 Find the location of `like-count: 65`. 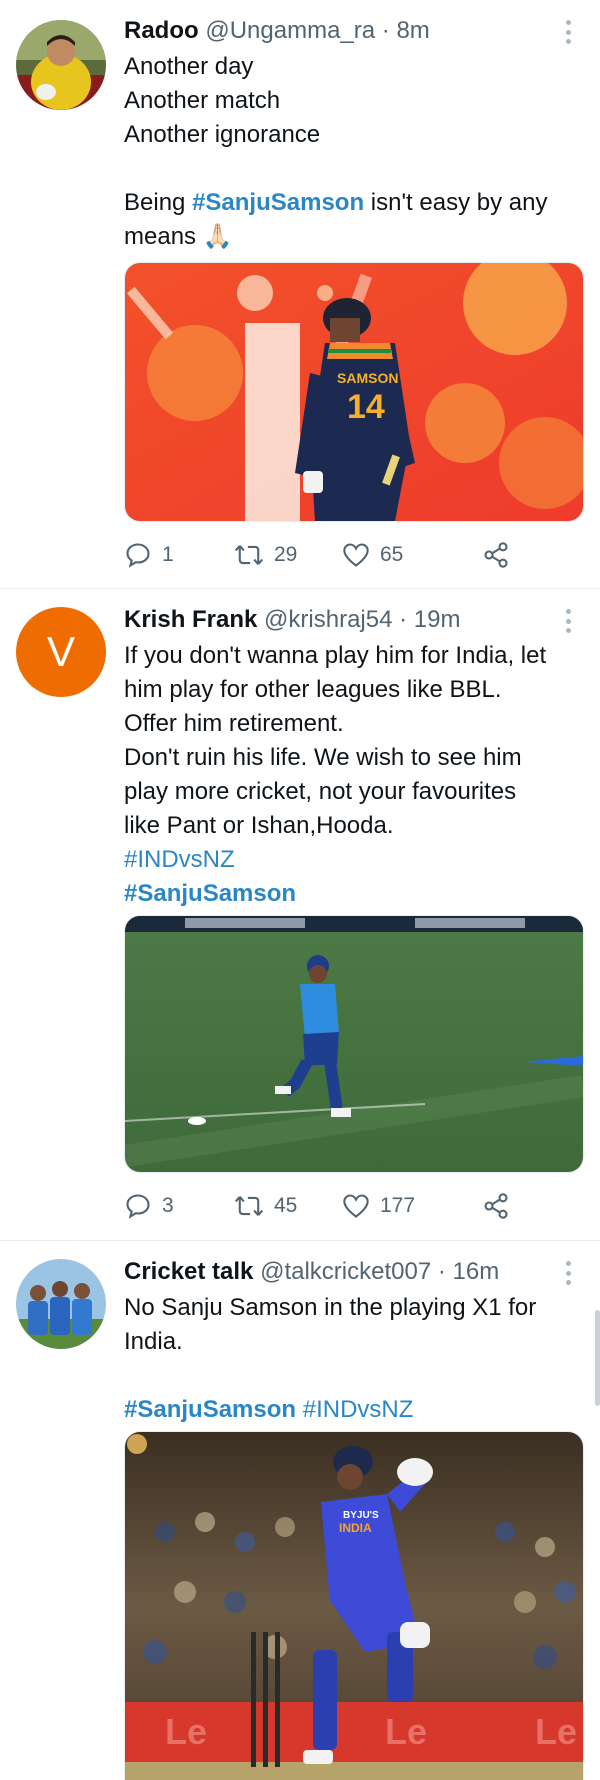

like-count: 65 is located at coordinates (392, 554).